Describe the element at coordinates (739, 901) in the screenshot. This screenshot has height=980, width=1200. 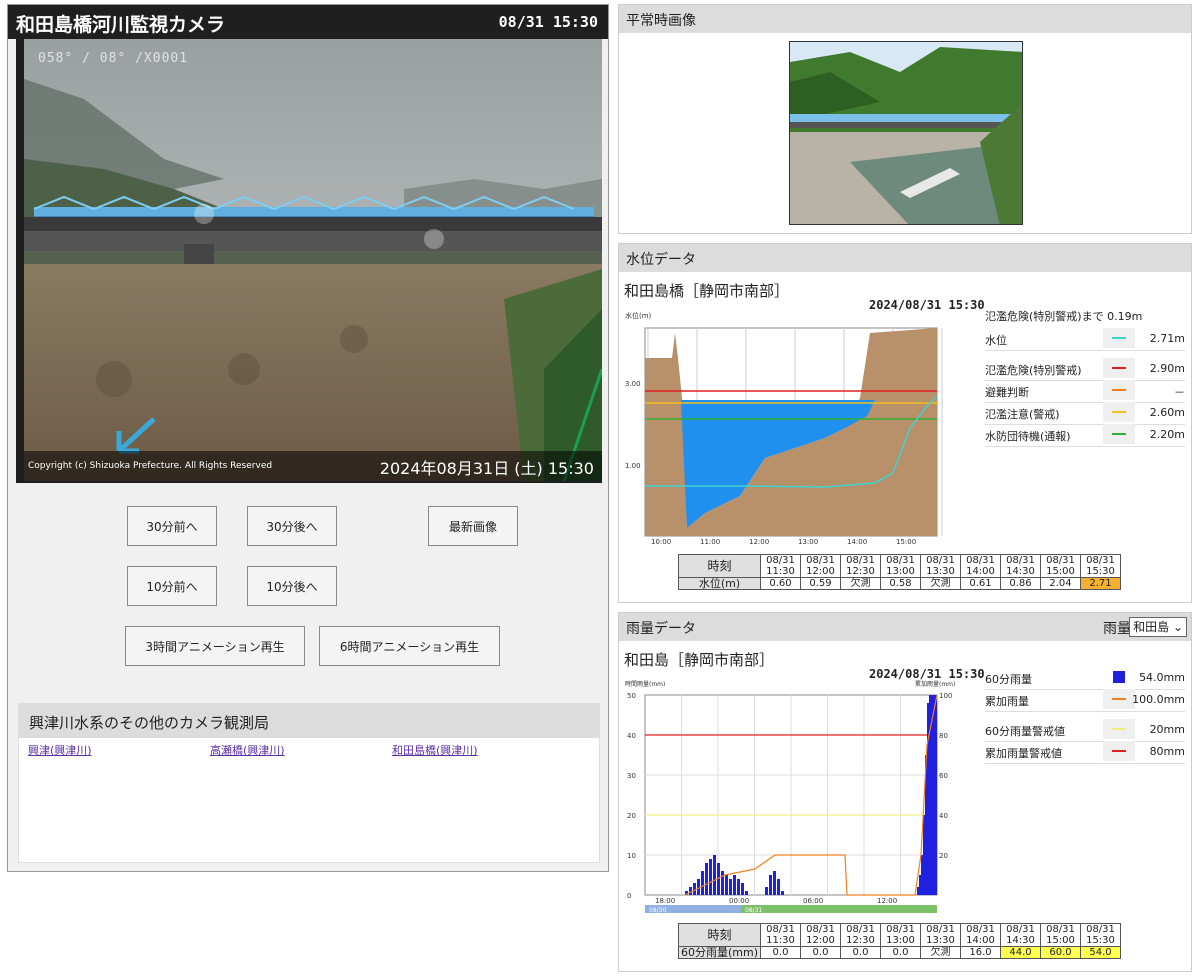
I see `rain-x-tick: 00:00` at that location.